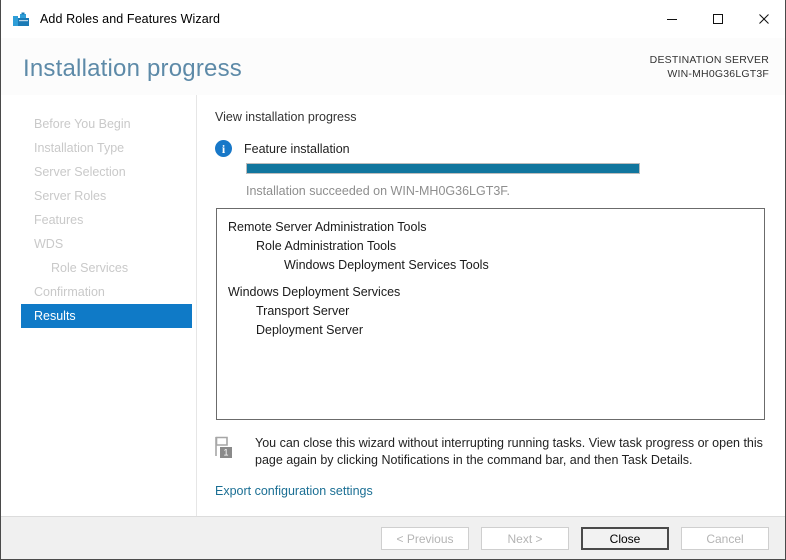 Image resolution: width=786 pixels, height=560 pixels. What do you see at coordinates (490, 246) in the screenshot?
I see `result-item: Role Administration Tools` at bounding box center [490, 246].